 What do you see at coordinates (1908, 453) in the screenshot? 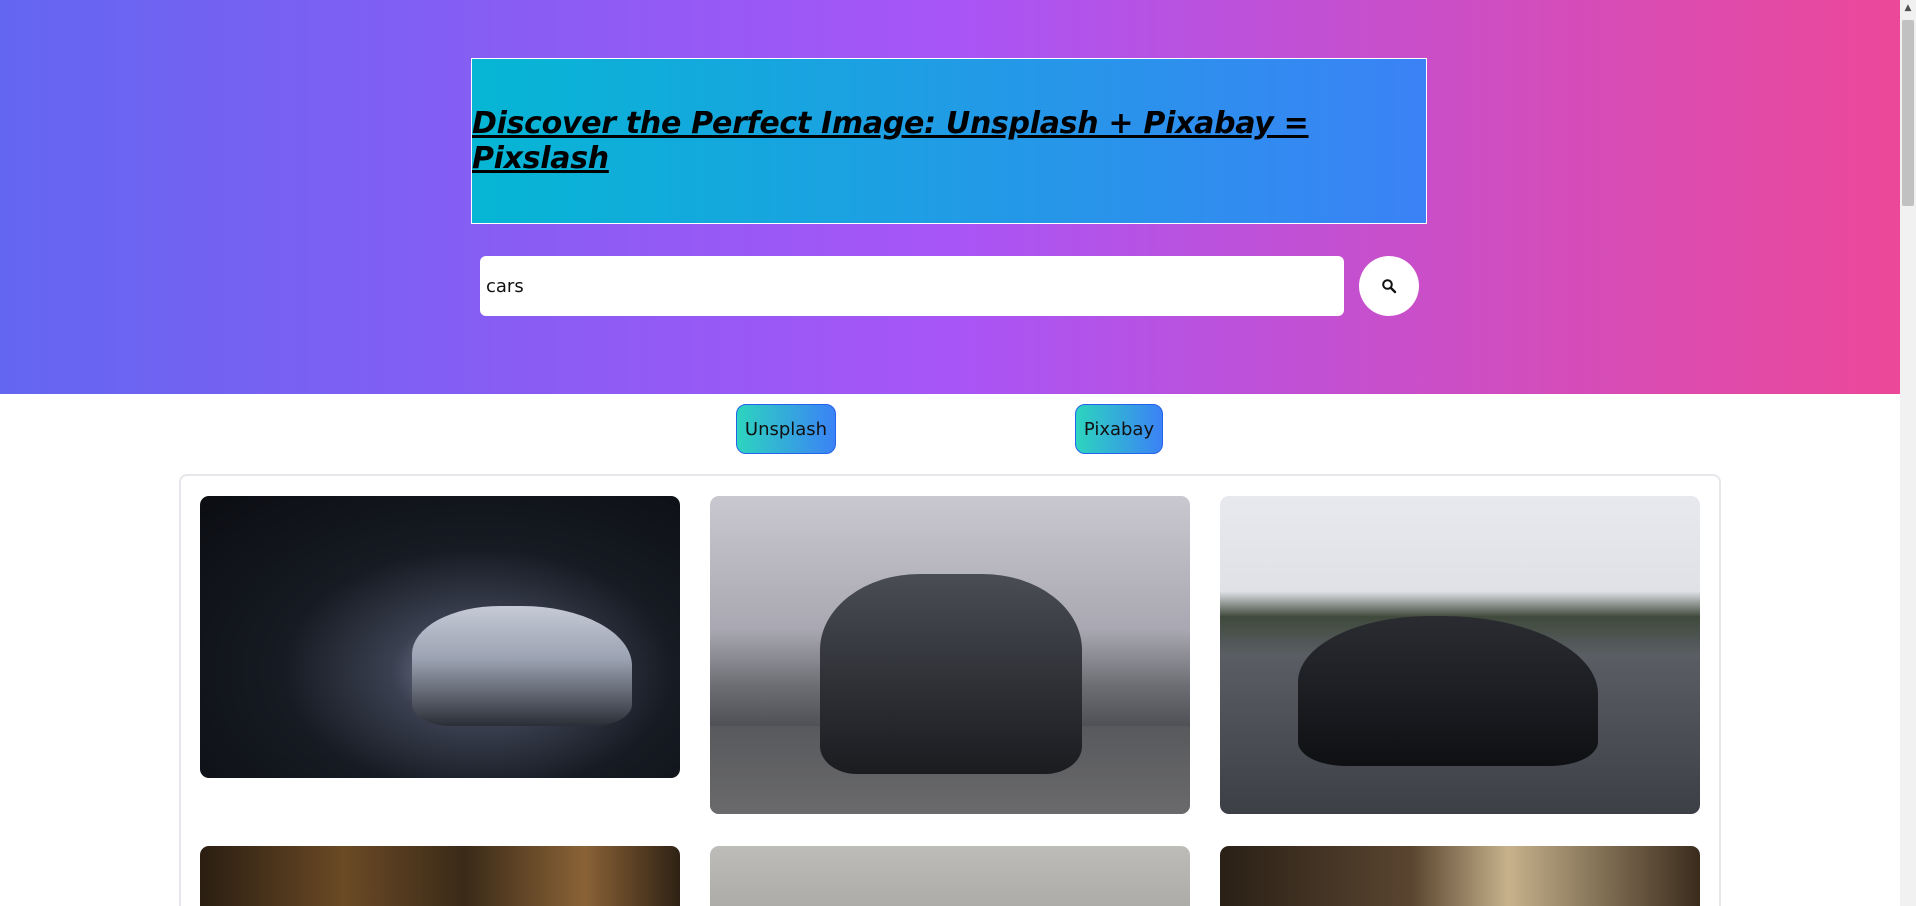
I see `vertical-scrollbar: ▲` at bounding box center [1908, 453].